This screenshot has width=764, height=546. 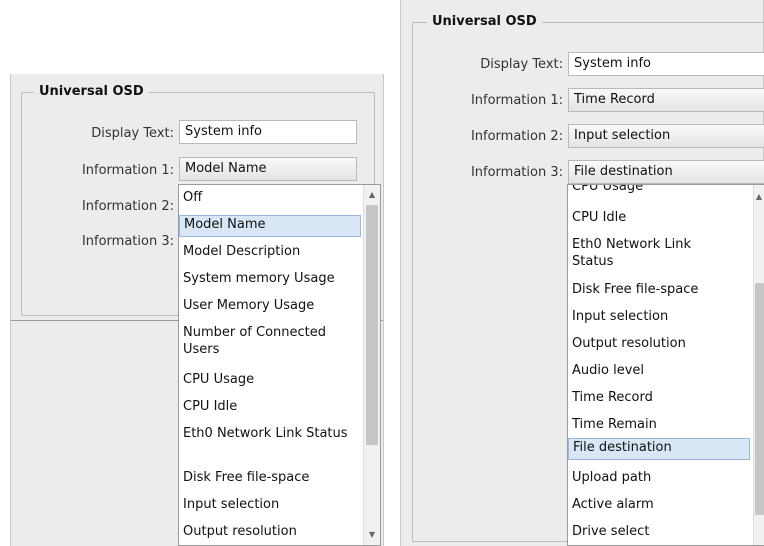 I want to click on dropdown-scrollbar: ▲, so click(x=758, y=365).